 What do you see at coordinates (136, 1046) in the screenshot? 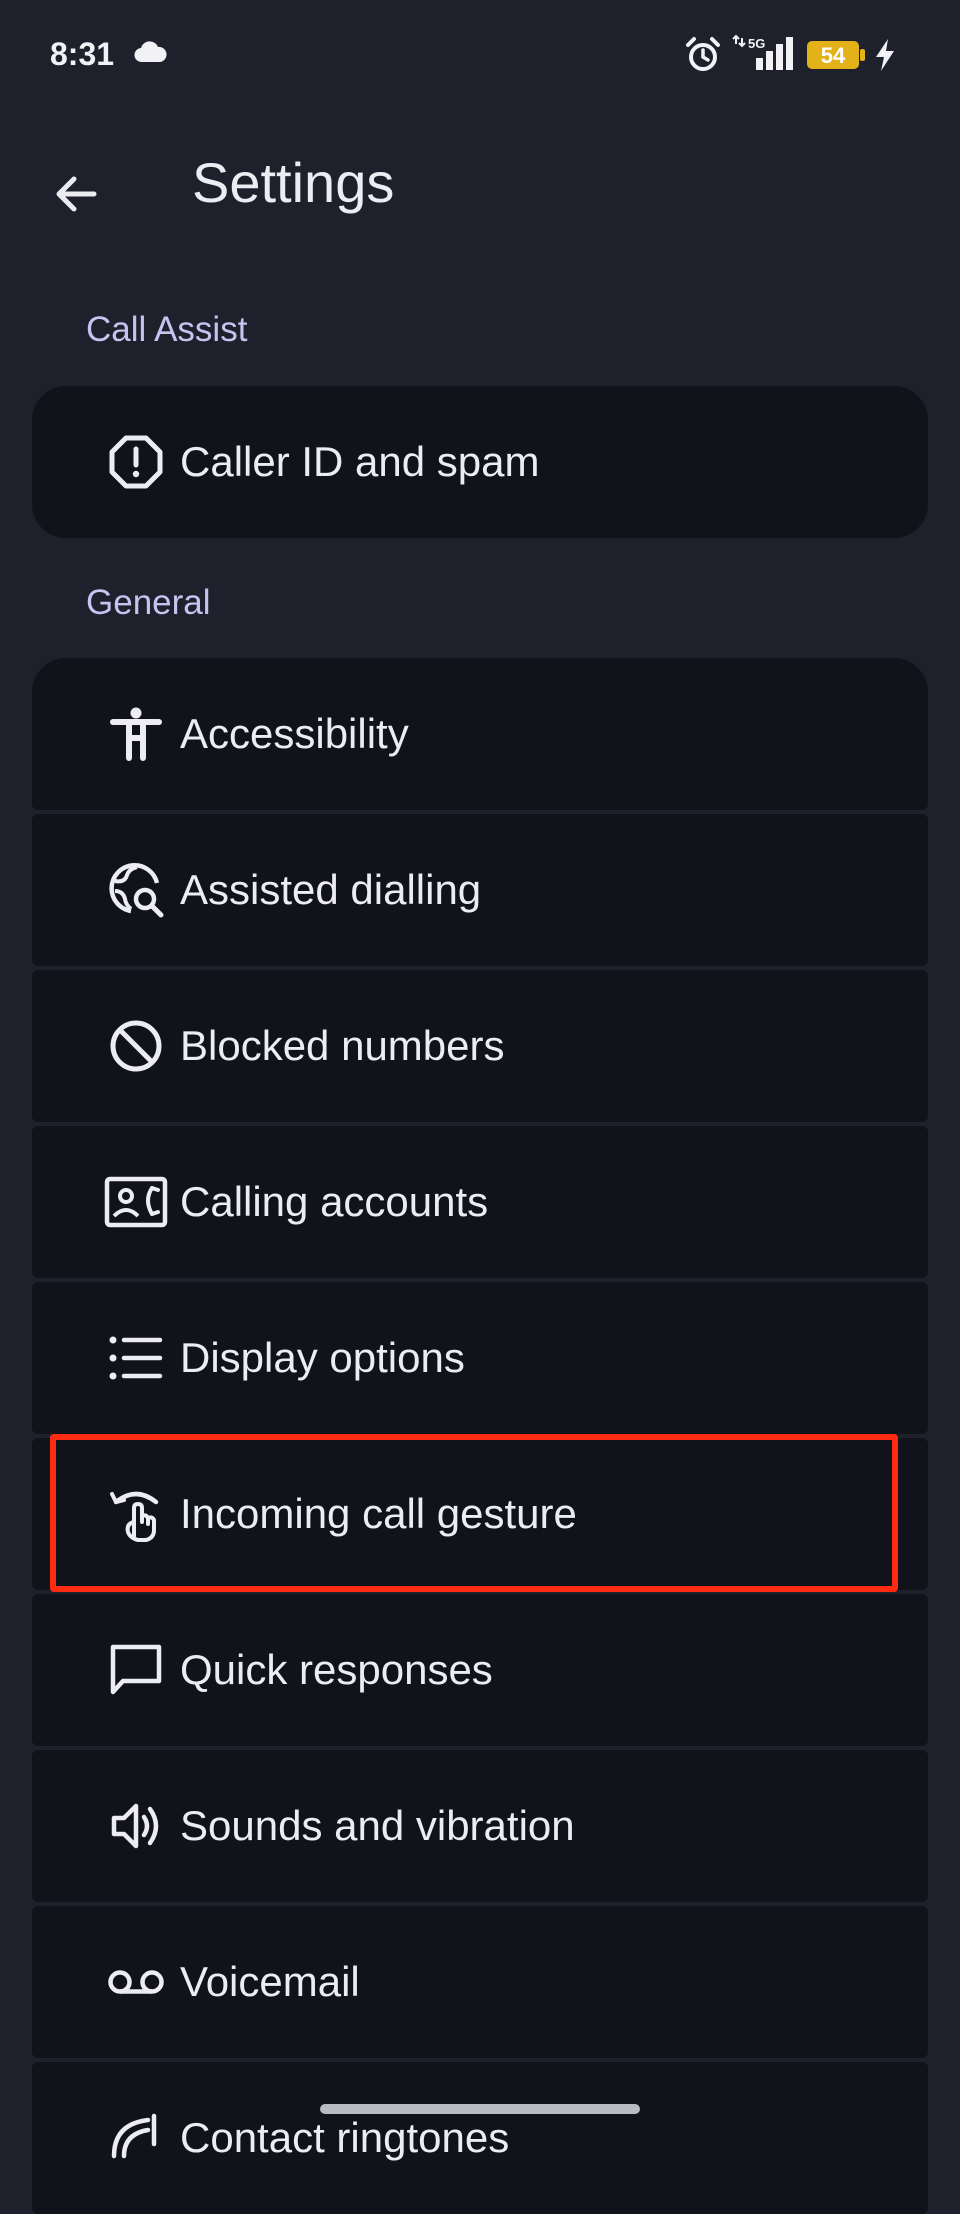
I see `block-icon` at bounding box center [136, 1046].